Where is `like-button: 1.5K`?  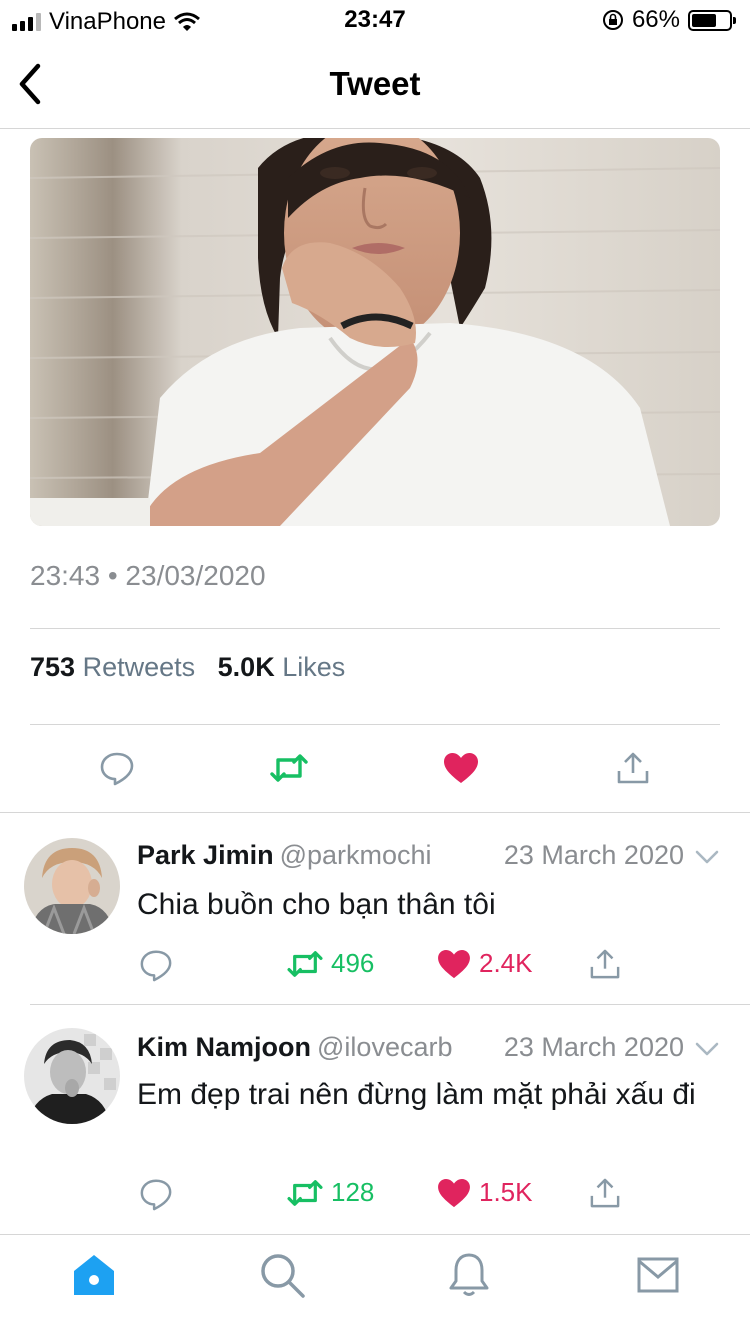
like-button: 1.5K is located at coordinates (485, 1192).